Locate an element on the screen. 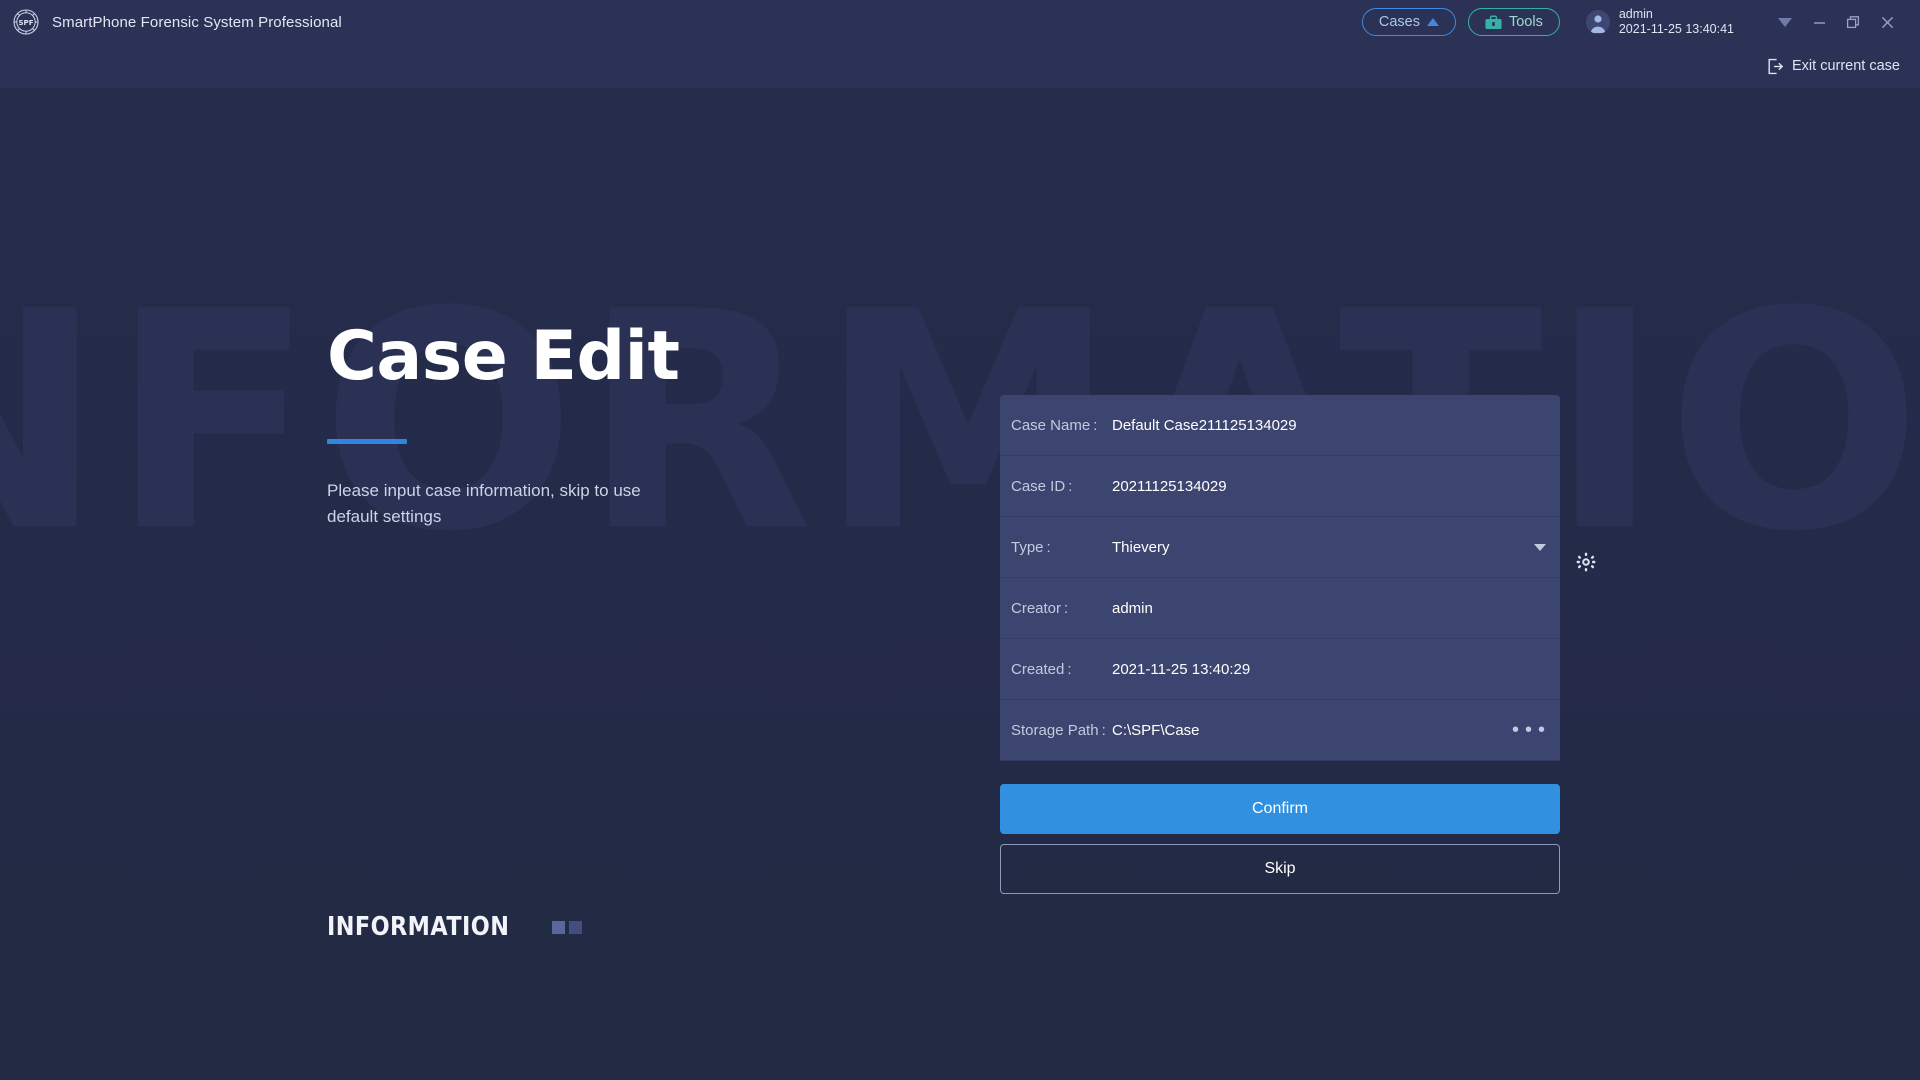  browse-path-button: • • • is located at coordinates (1529, 730).